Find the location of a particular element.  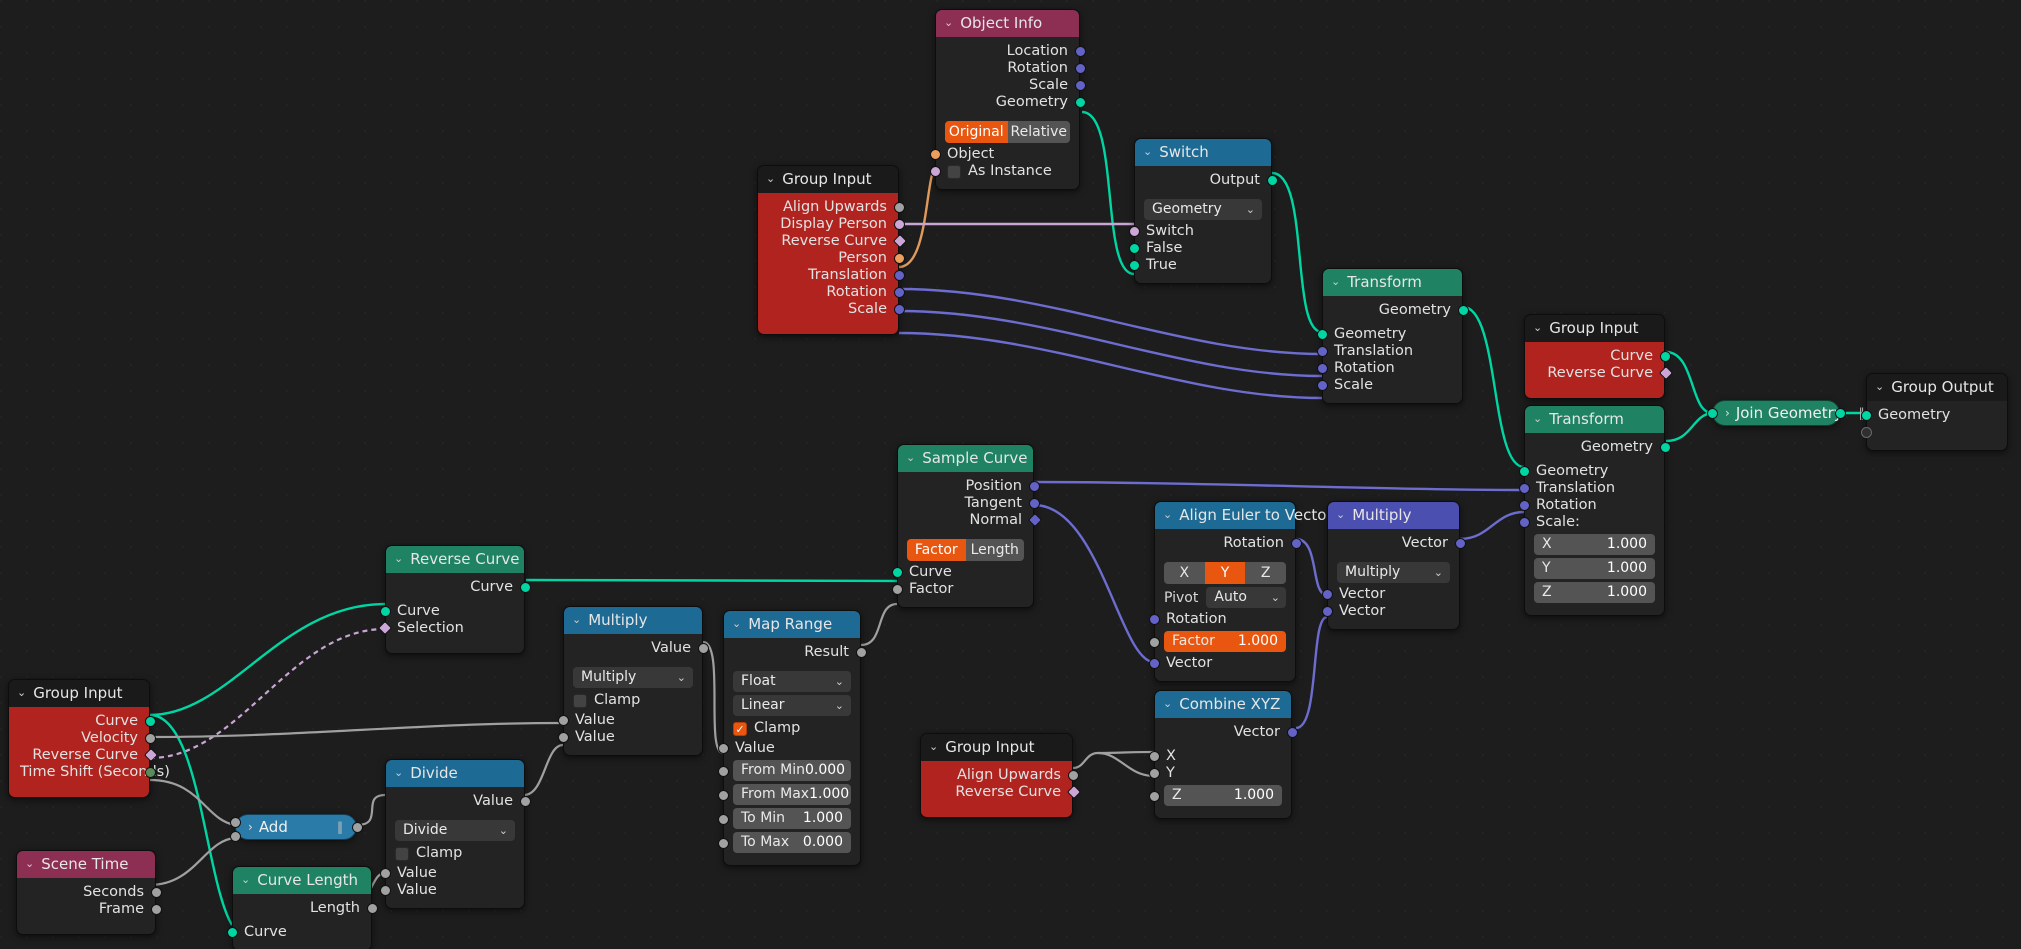

factor-field: Factor 1.000 is located at coordinates (1225, 641).